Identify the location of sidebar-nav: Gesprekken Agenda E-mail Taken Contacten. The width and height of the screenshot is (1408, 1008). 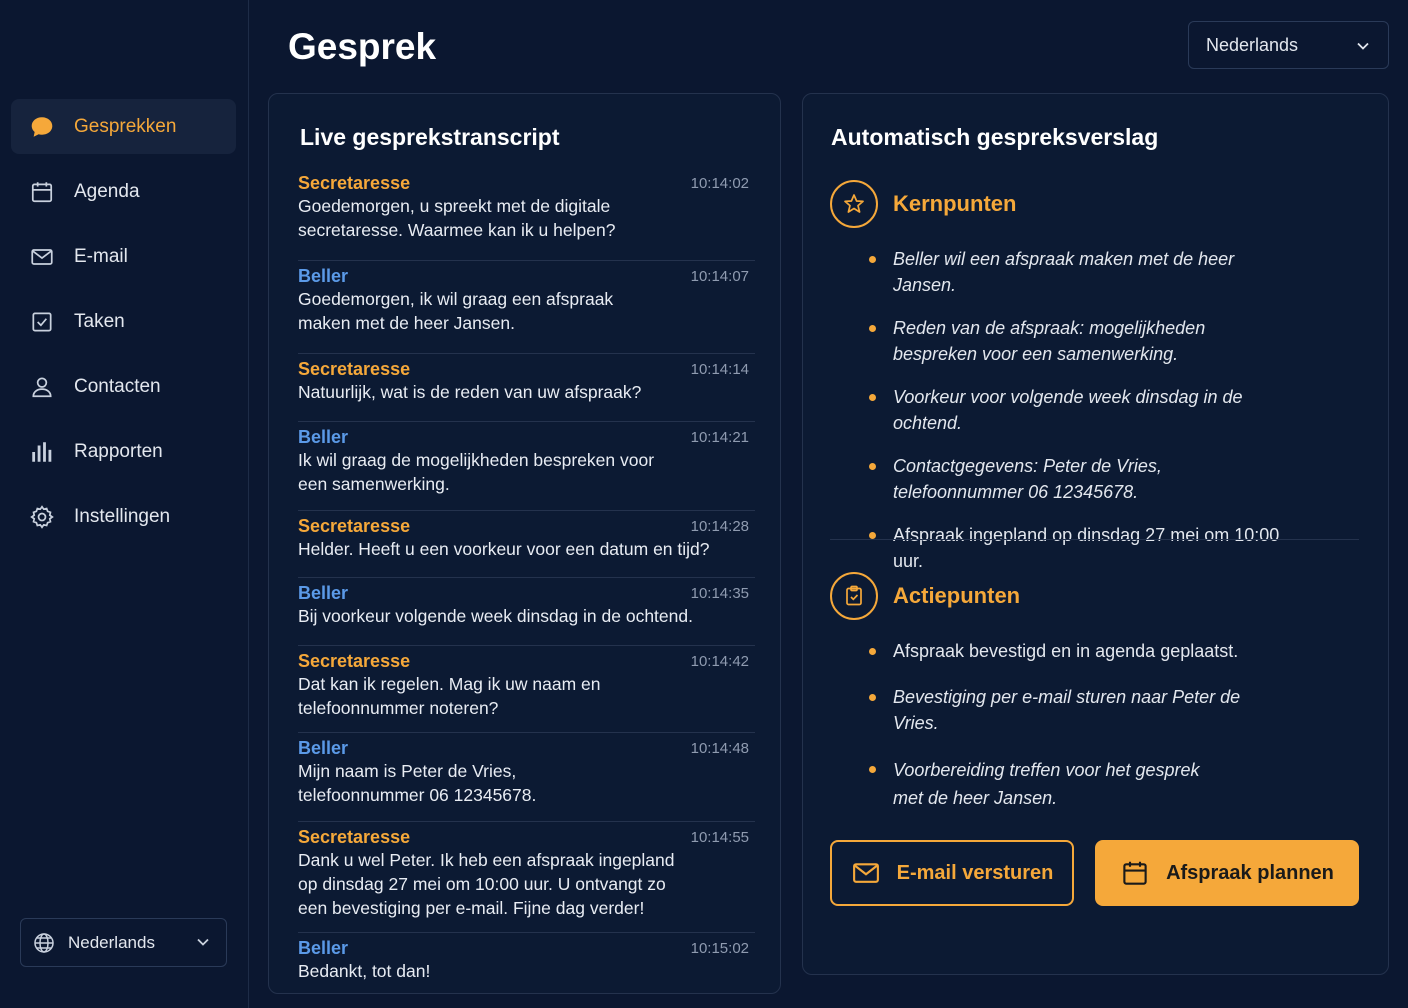
(123, 326).